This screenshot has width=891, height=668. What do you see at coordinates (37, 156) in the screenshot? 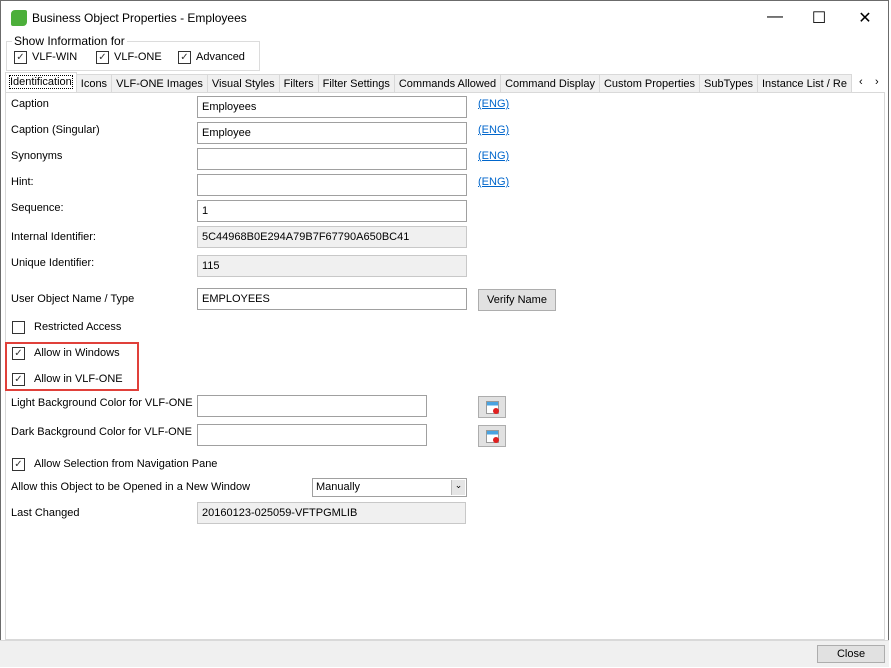
I see `synonyms-label: Synonyms` at bounding box center [37, 156].